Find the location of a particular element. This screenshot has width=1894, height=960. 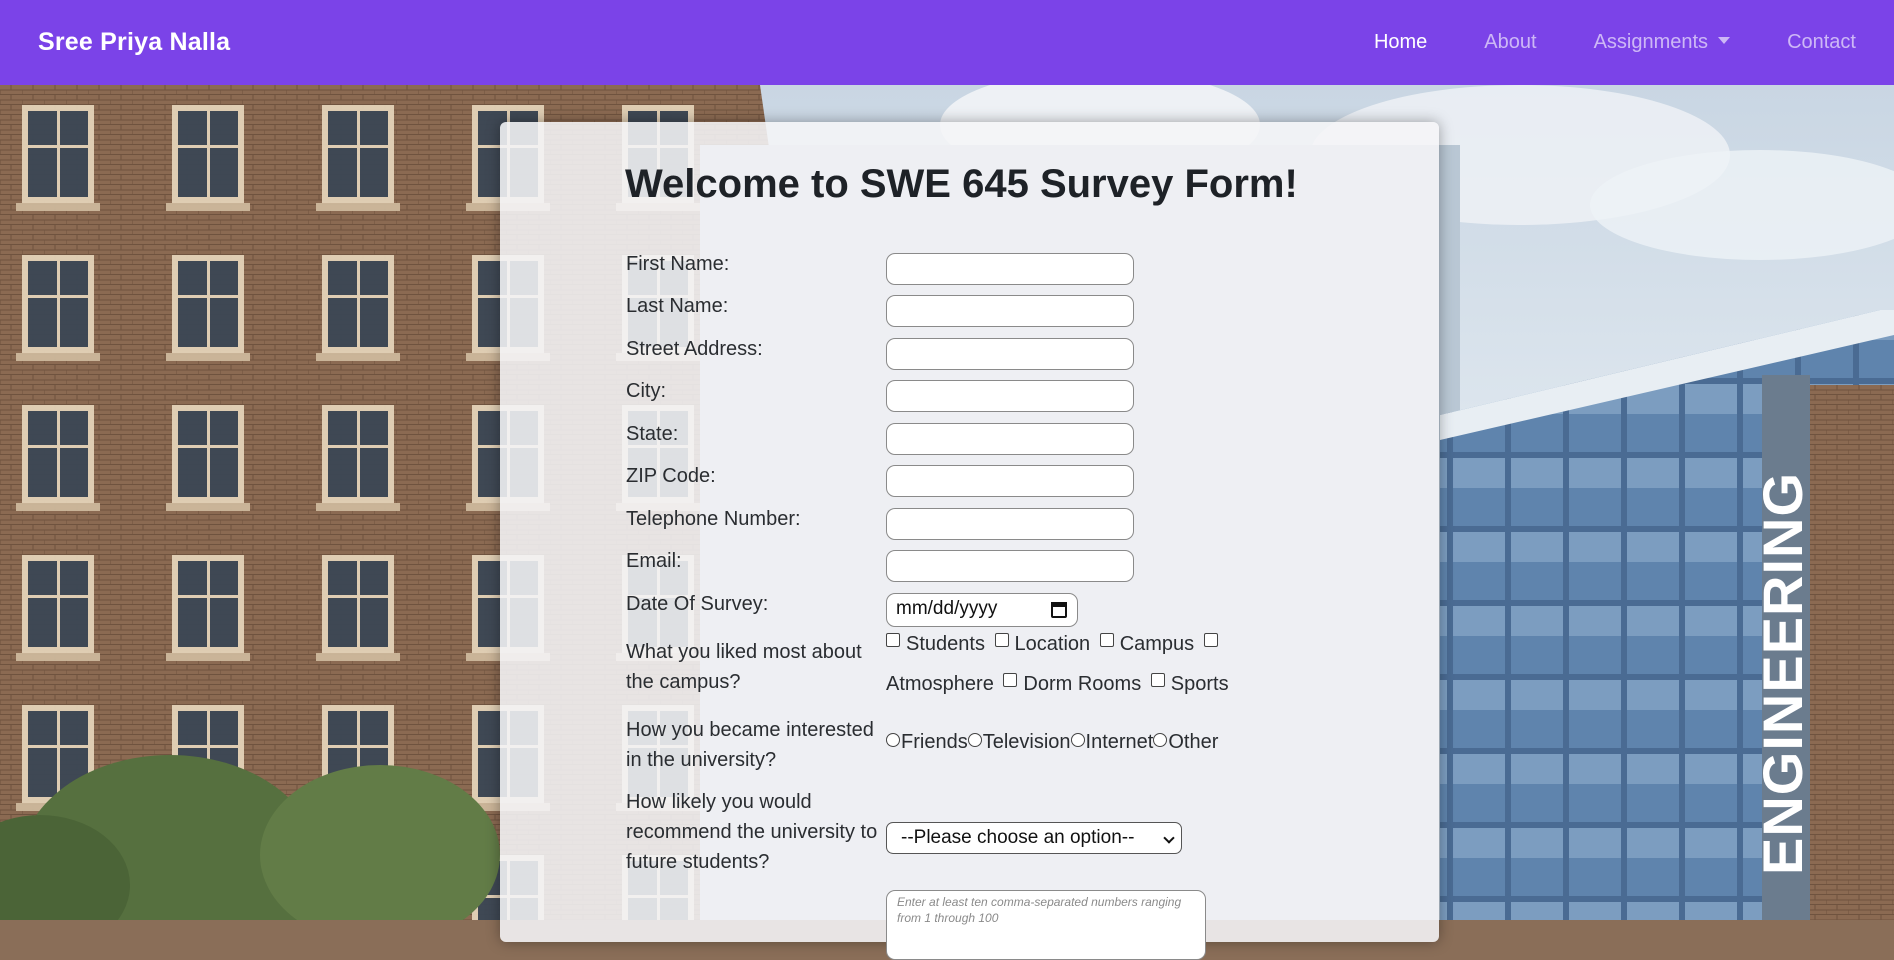

liked-most-options-row1: Students Location Campus is located at coordinates (1055, 644).